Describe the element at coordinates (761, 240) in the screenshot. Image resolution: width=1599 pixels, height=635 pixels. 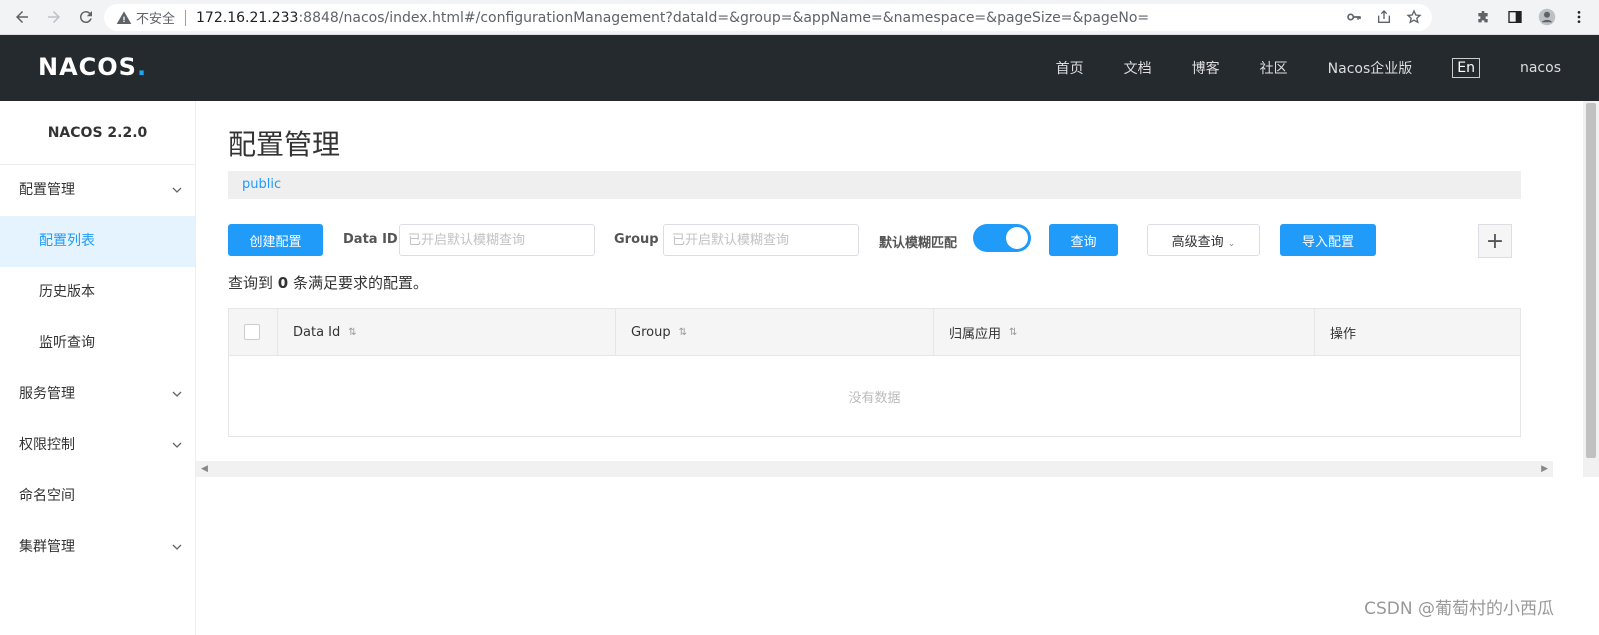
I see `group-input` at that location.